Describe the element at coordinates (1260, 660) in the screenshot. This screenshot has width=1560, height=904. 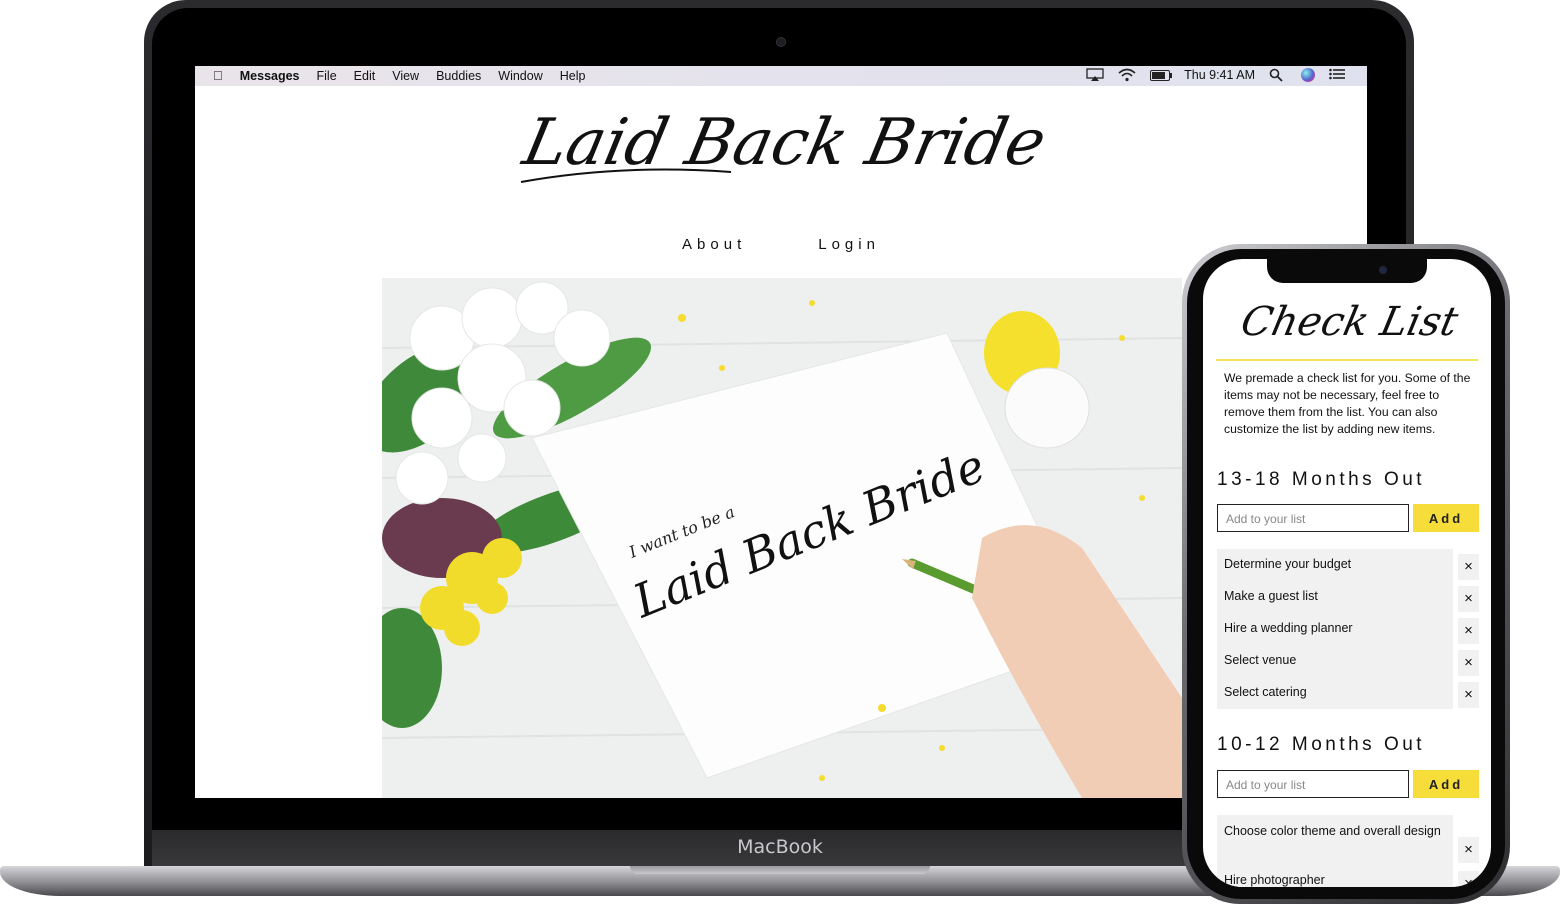
I see `list-item: Select venue` at that location.